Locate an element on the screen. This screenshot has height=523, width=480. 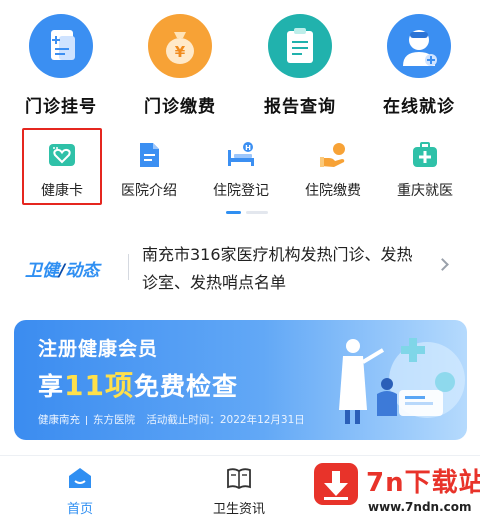
news-brand-part2: 动态 is located at coordinates (82, 271).